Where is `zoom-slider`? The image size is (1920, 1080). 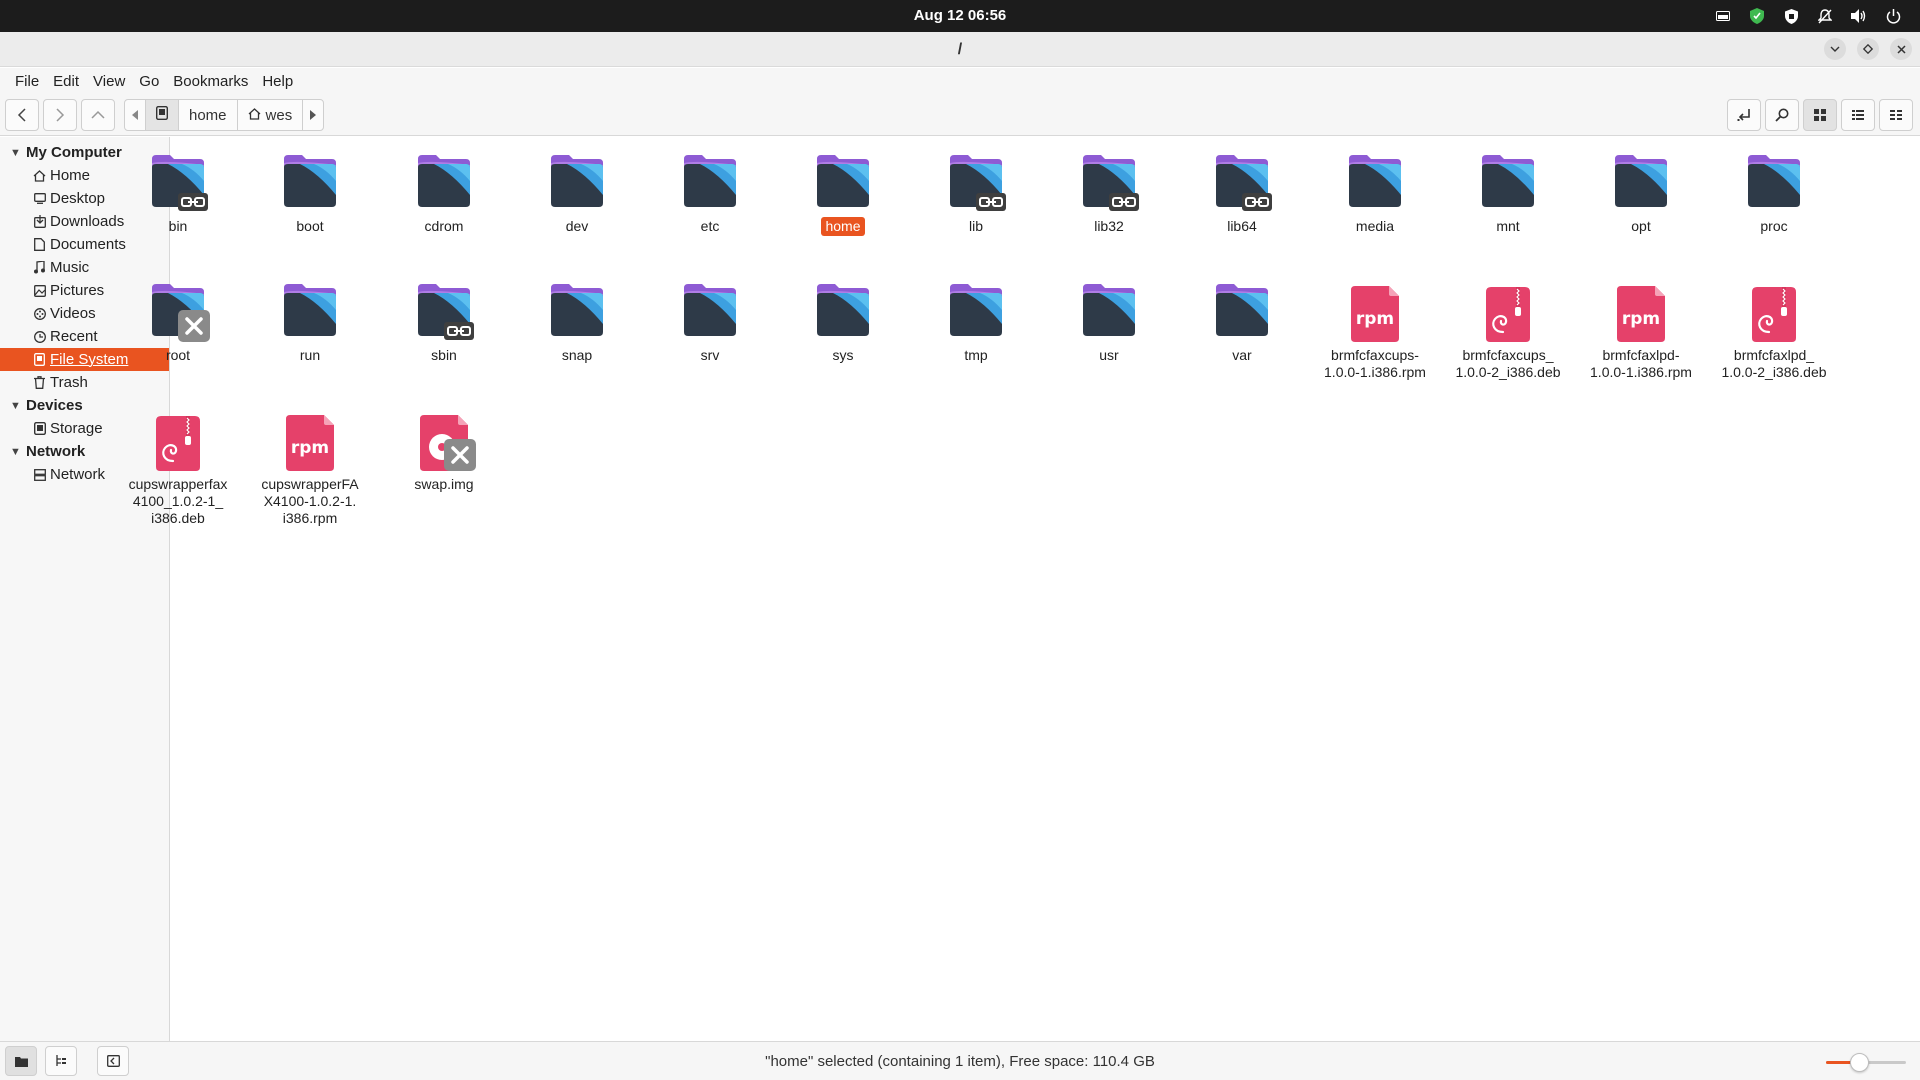 zoom-slider is located at coordinates (1866, 1062).